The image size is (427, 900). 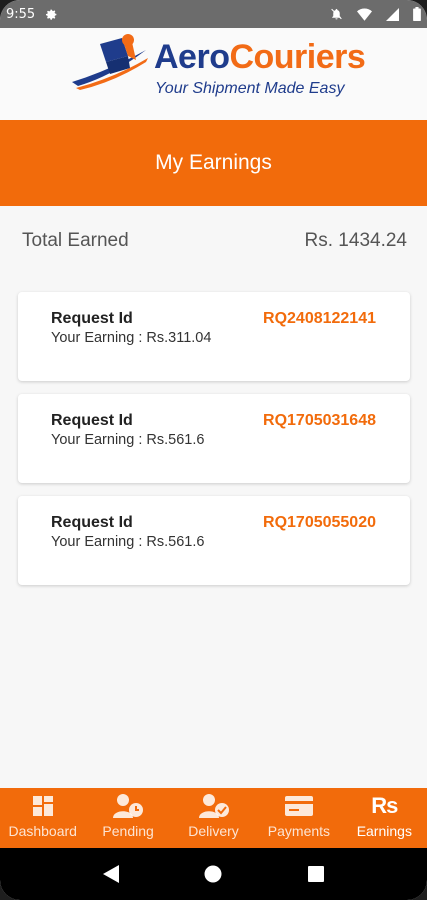 I want to click on nav-item-payments: Payments, so click(x=298, y=818).